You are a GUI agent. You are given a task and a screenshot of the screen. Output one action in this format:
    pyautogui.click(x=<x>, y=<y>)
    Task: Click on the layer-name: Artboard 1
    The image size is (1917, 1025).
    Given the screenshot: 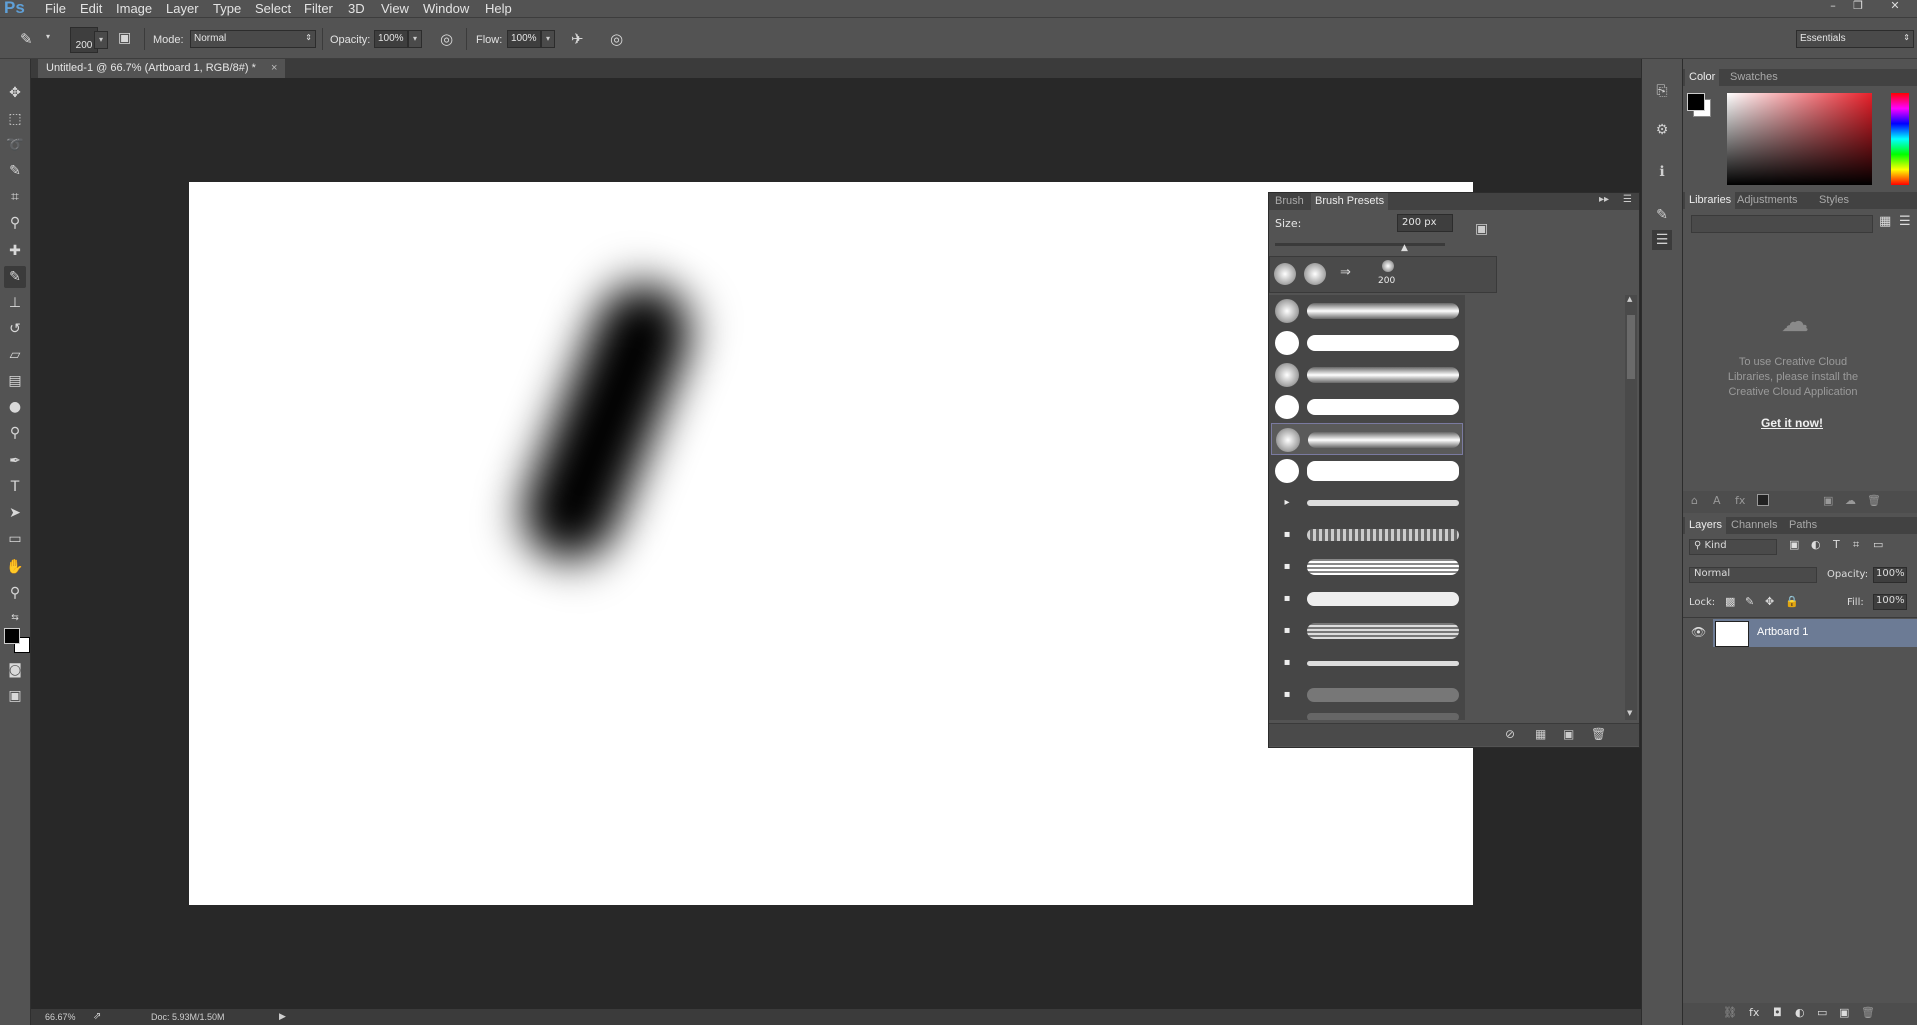 What is the action you would take?
    pyautogui.click(x=1782, y=632)
    